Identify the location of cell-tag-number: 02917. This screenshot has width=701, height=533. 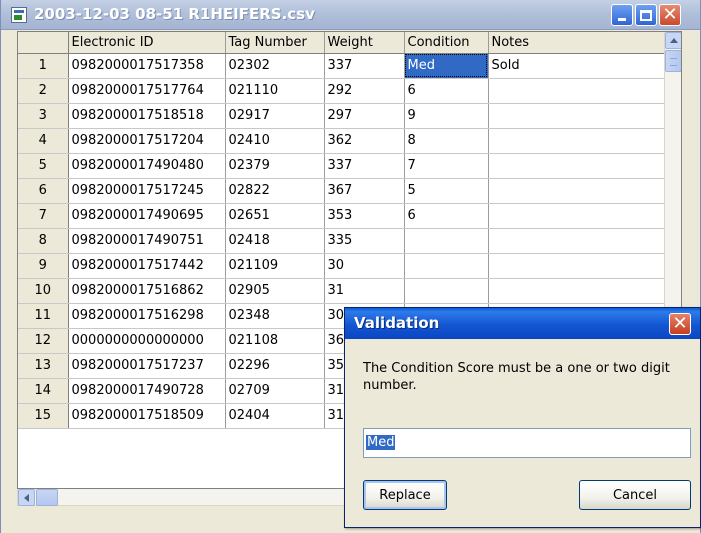
(275, 116).